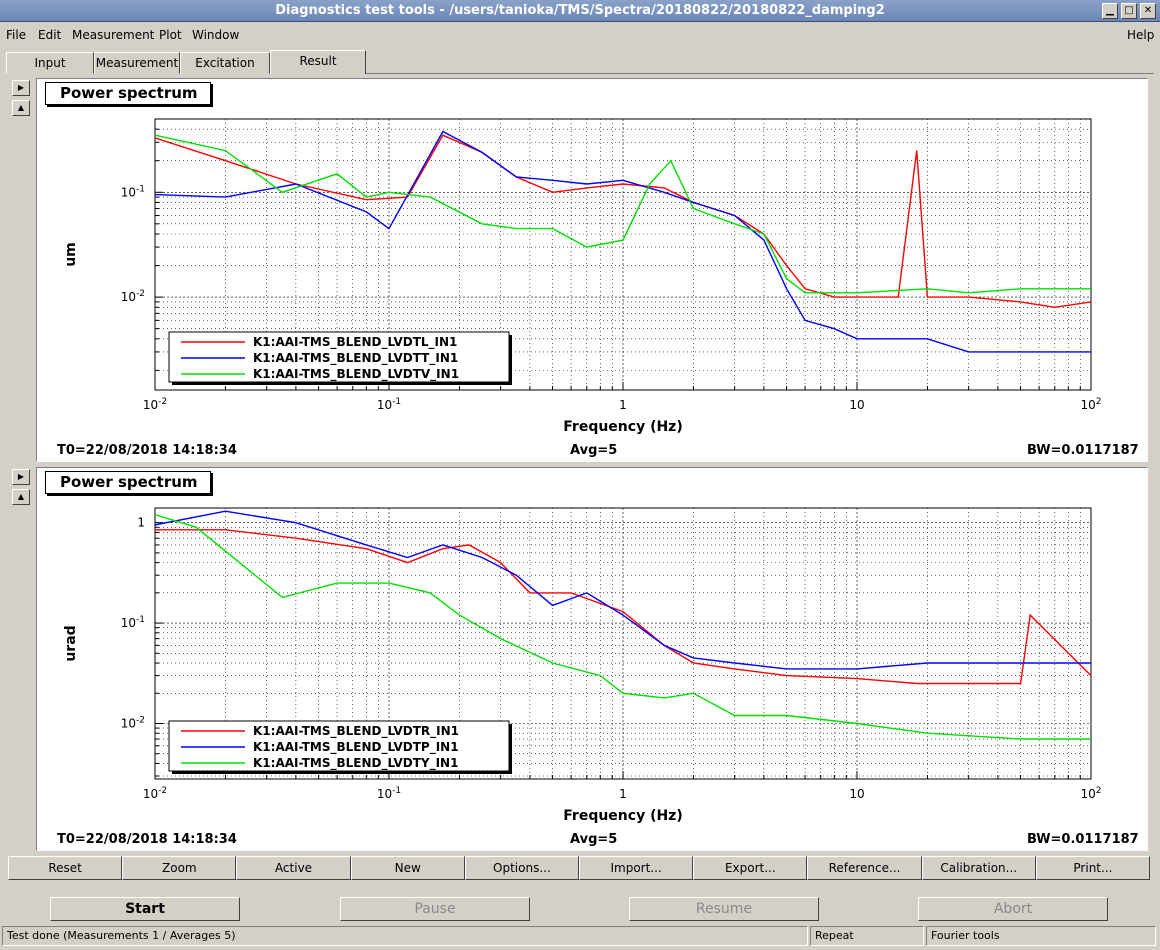 The height and width of the screenshot is (950, 1160). What do you see at coordinates (1083, 839) in the screenshot?
I see `bw-label-2: BW=0.0117187` at bounding box center [1083, 839].